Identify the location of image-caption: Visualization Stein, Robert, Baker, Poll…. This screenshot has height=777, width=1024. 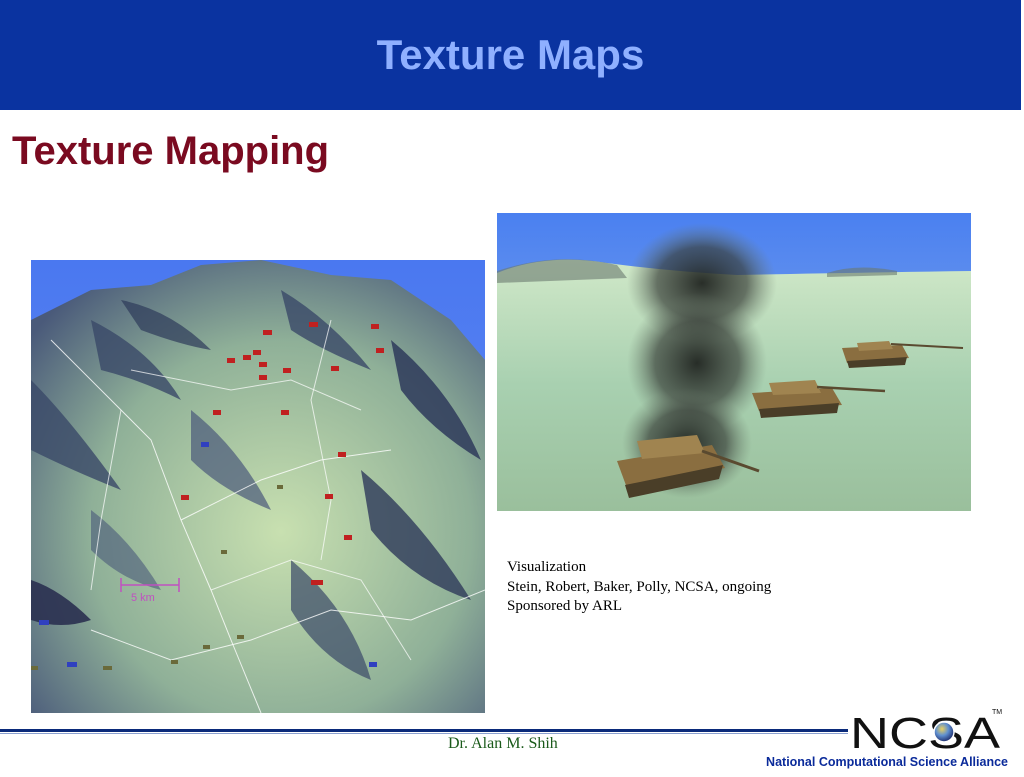
(639, 587).